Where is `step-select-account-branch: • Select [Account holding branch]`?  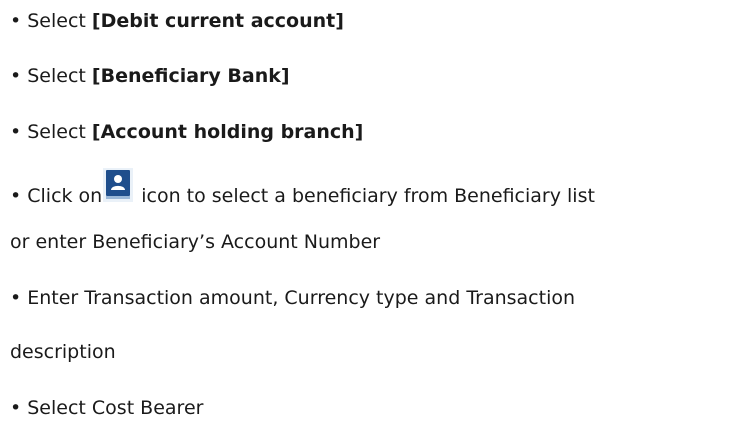
step-select-account-branch: • Select [Account holding branch] is located at coordinates (186, 132).